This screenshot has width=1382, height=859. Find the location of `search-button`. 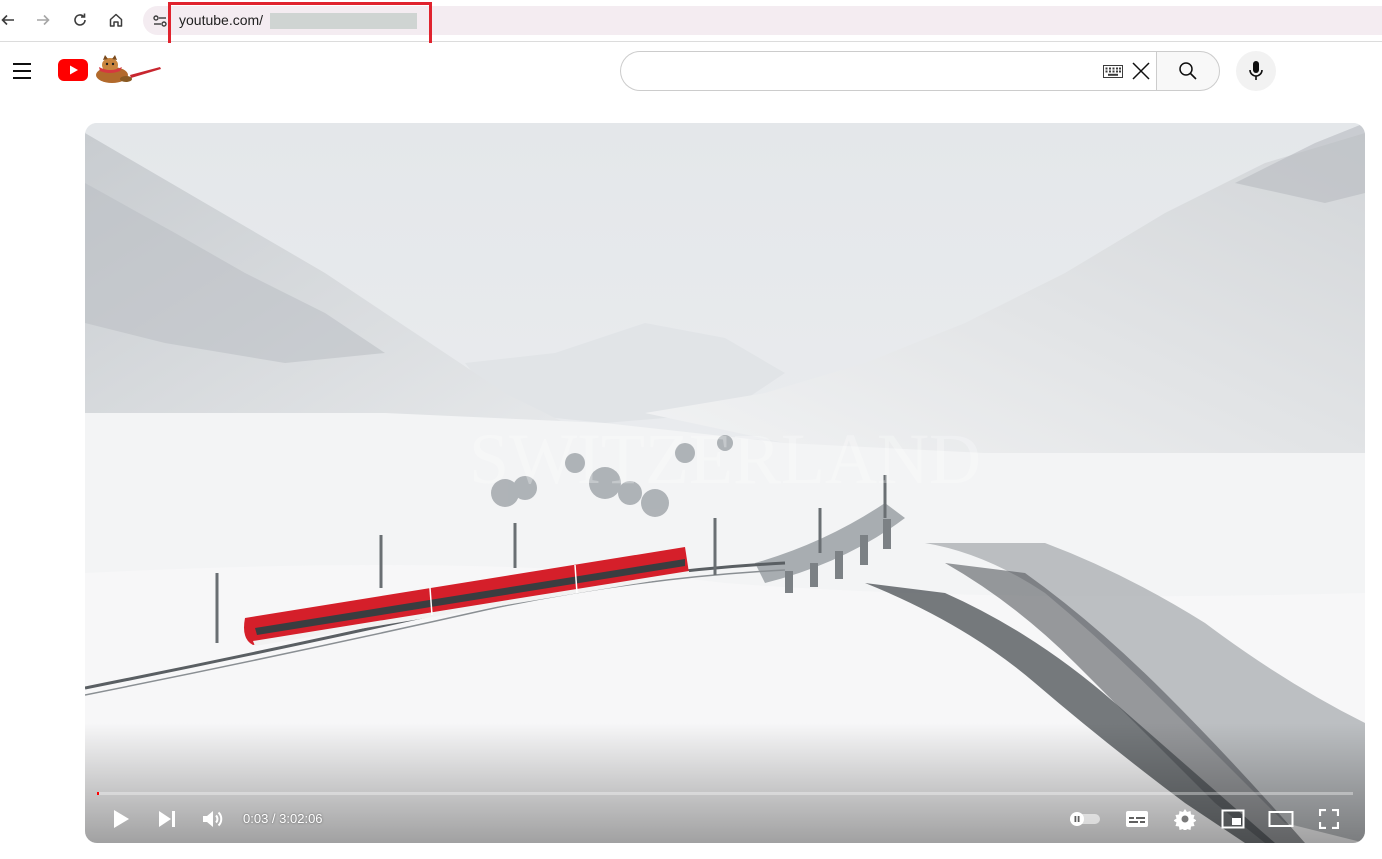

search-button is located at coordinates (1188, 71).